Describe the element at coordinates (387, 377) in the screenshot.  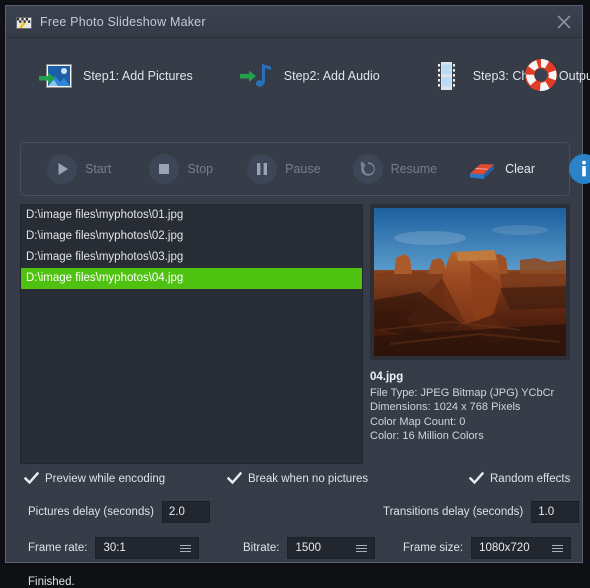
I see `image-filename: 04.jpg` at that location.